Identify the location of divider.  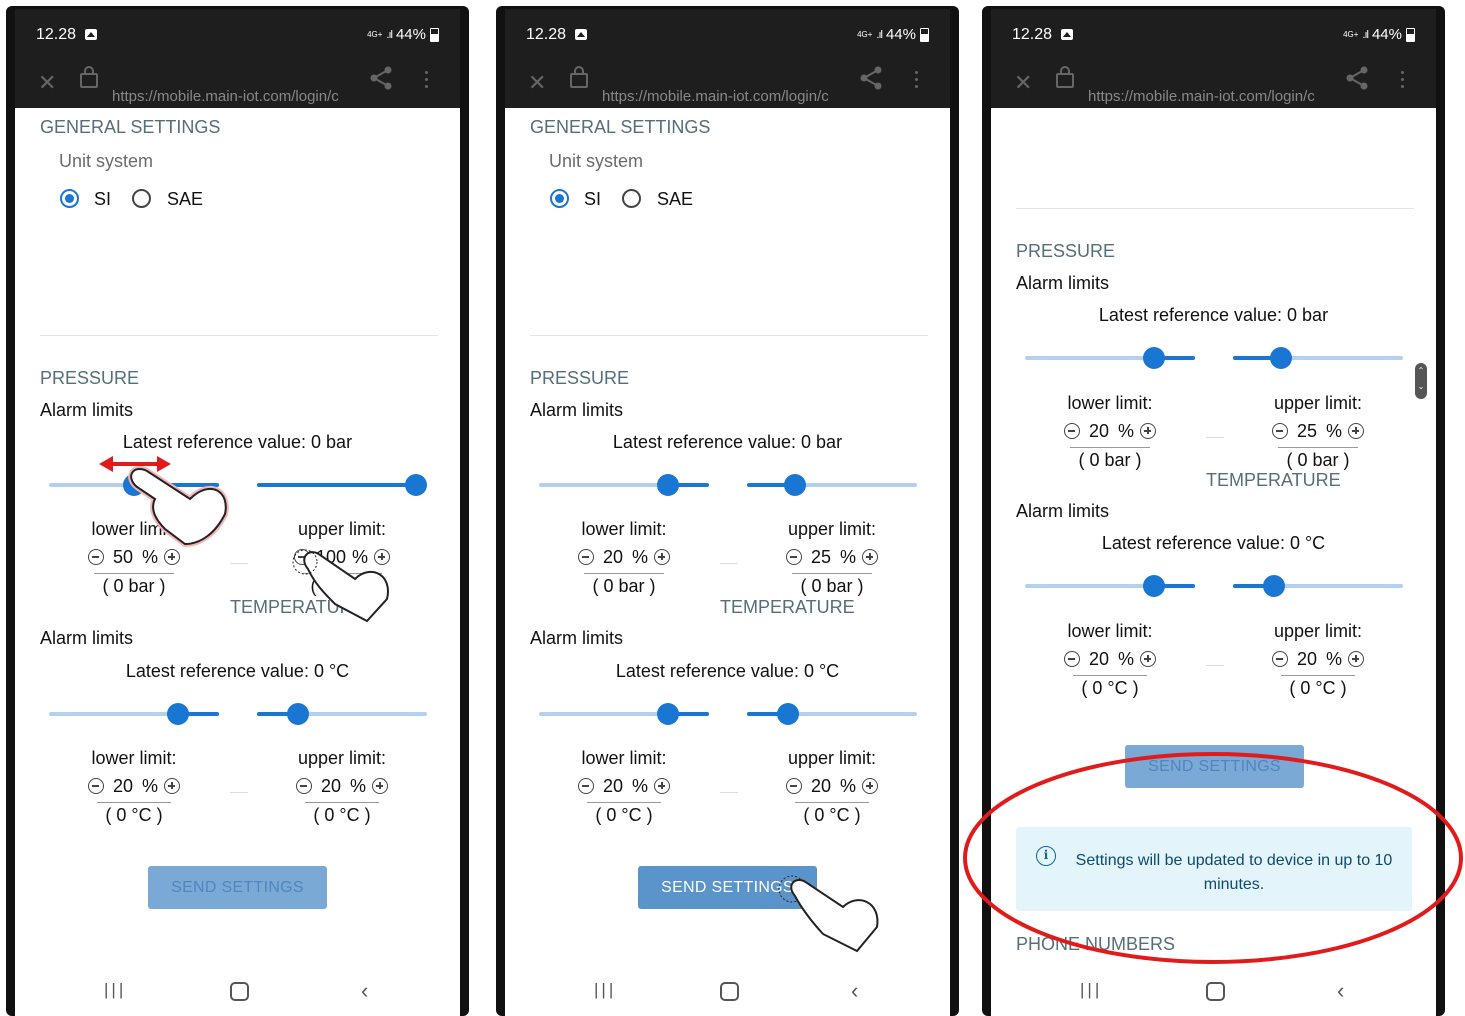
(1215, 665).